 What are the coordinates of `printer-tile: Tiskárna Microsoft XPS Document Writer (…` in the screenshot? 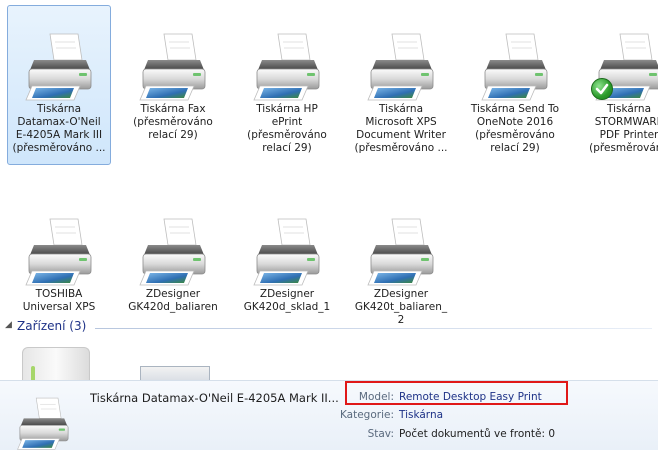 It's located at (401, 85).